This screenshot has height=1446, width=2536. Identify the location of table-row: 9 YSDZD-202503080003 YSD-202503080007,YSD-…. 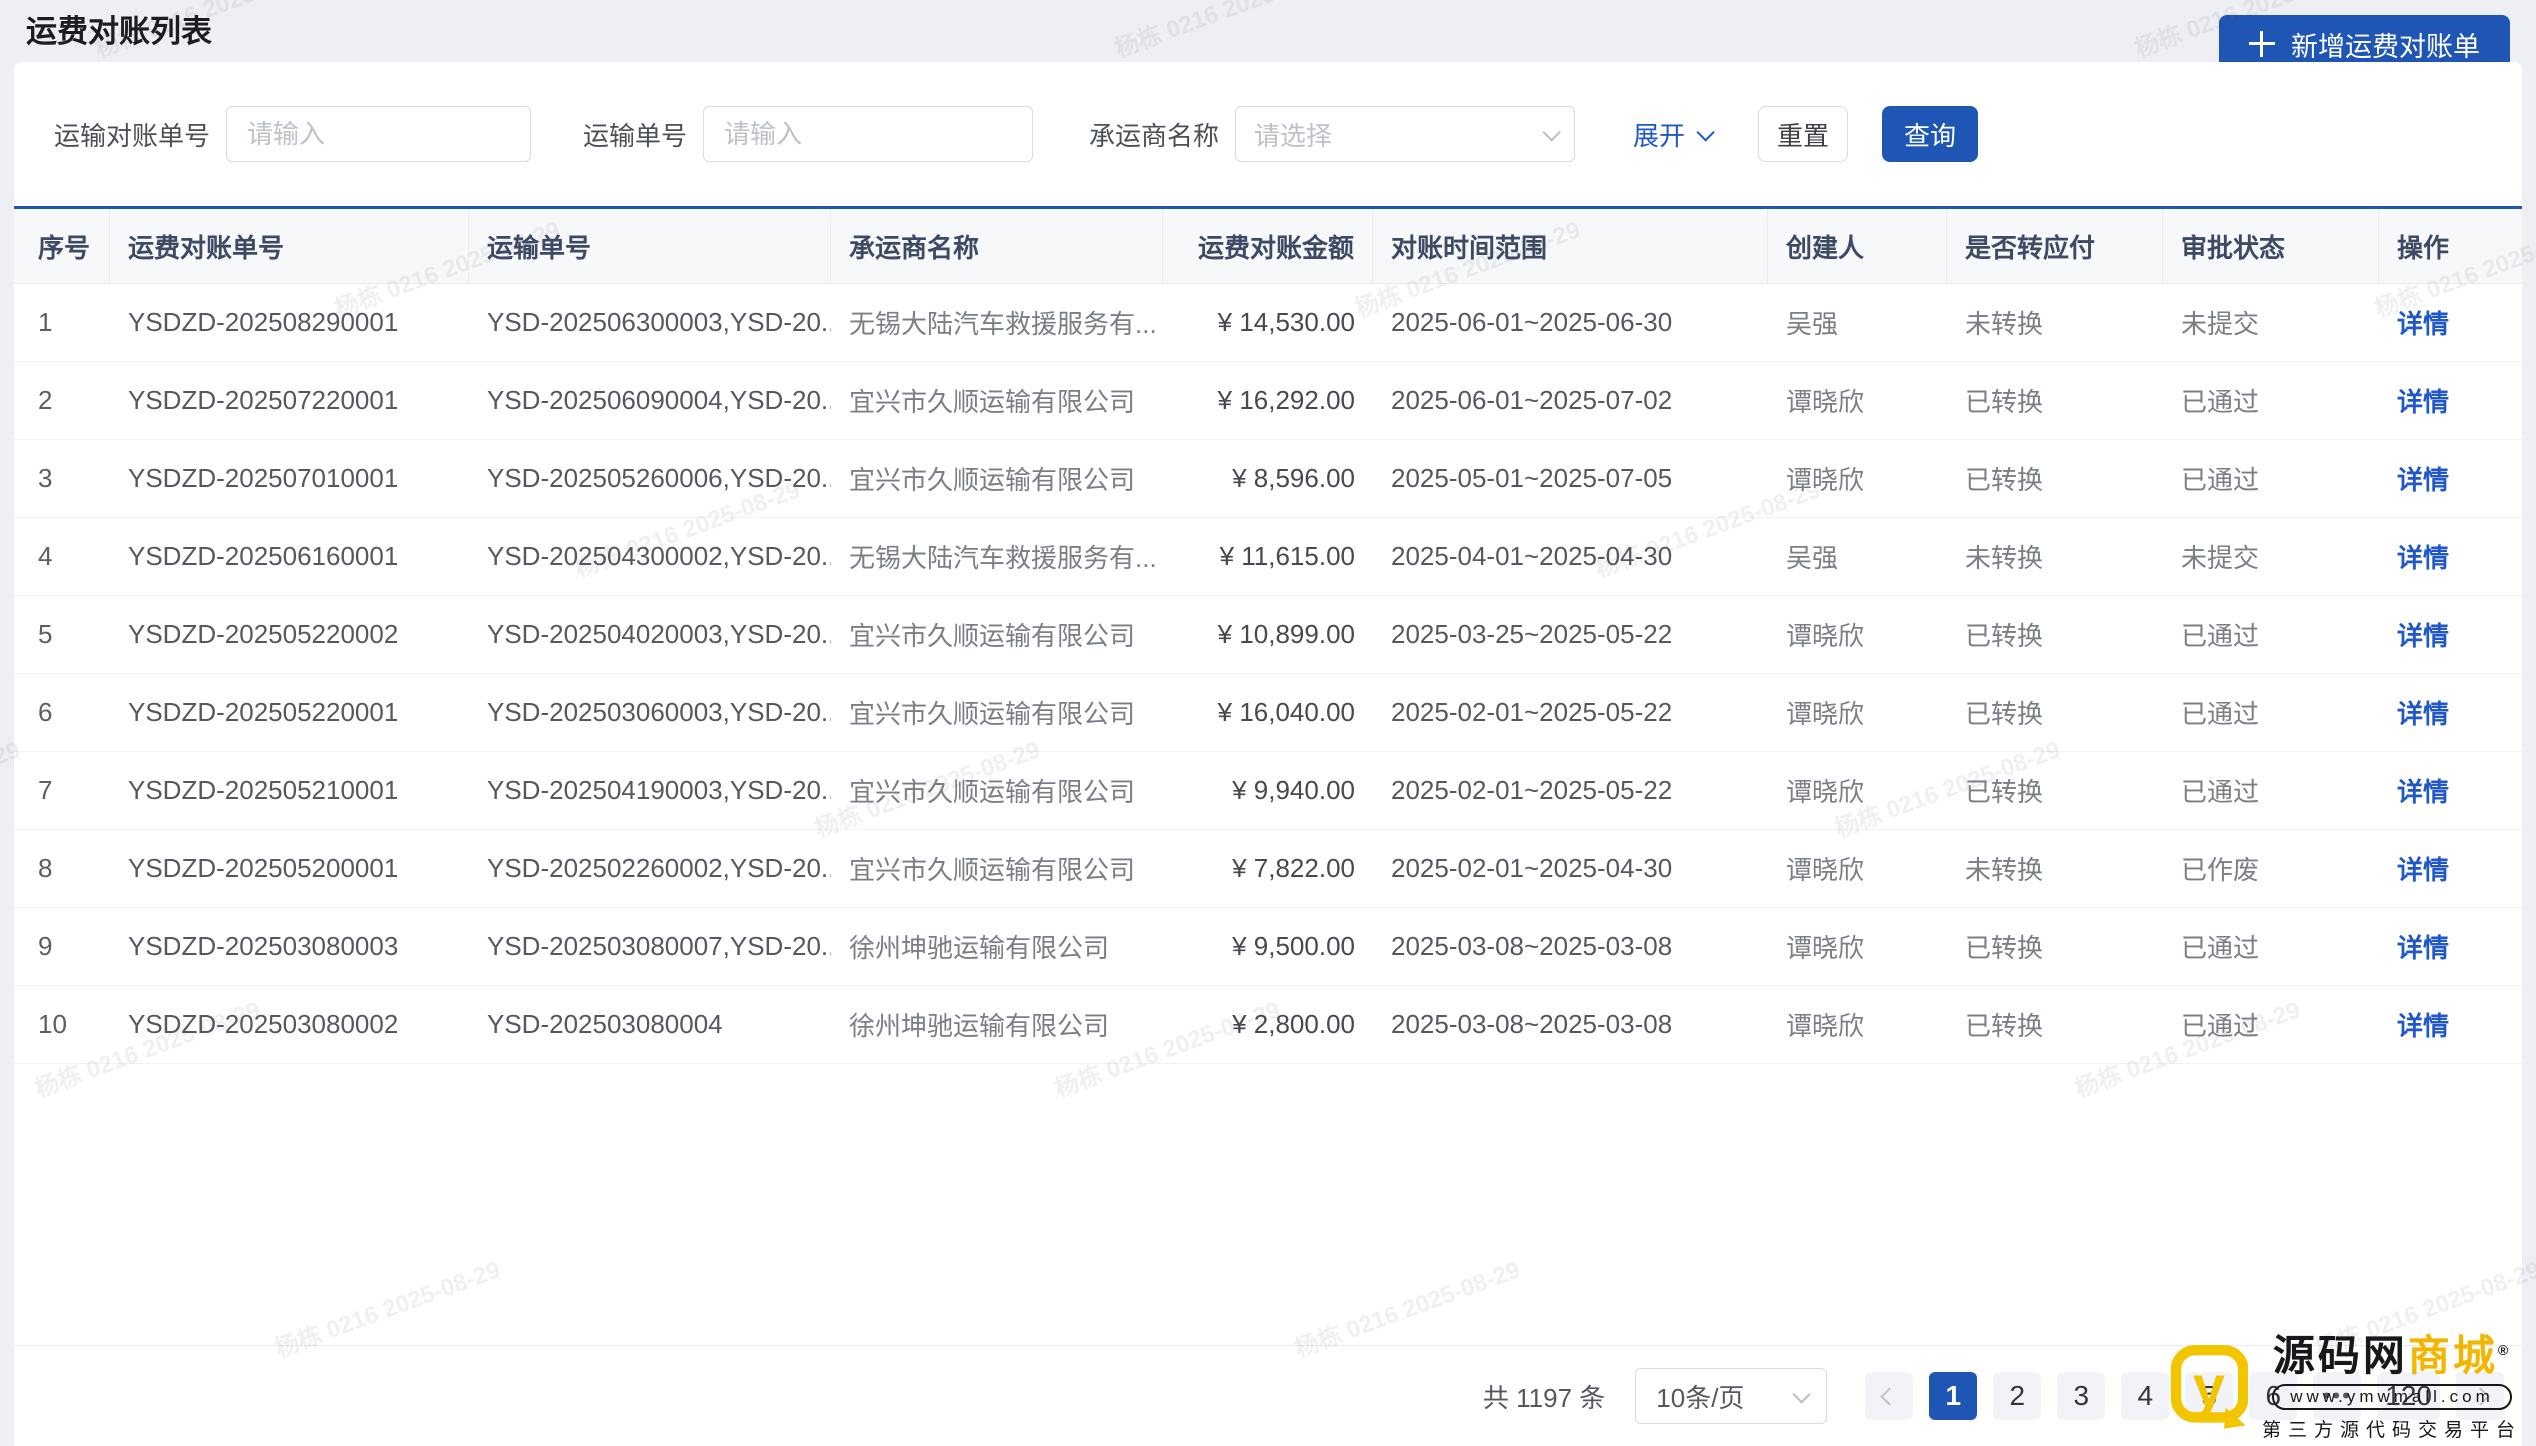
(1268, 947).